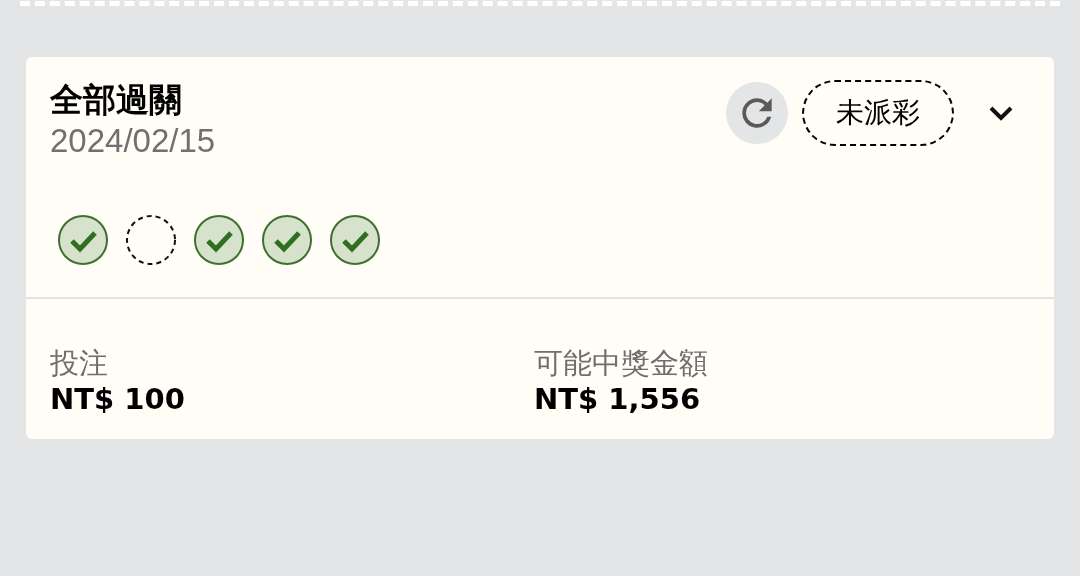 Image resolution: width=1080 pixels, height=576 pixels. I want to click on bet-title: 全部過關, so click(116, 100).